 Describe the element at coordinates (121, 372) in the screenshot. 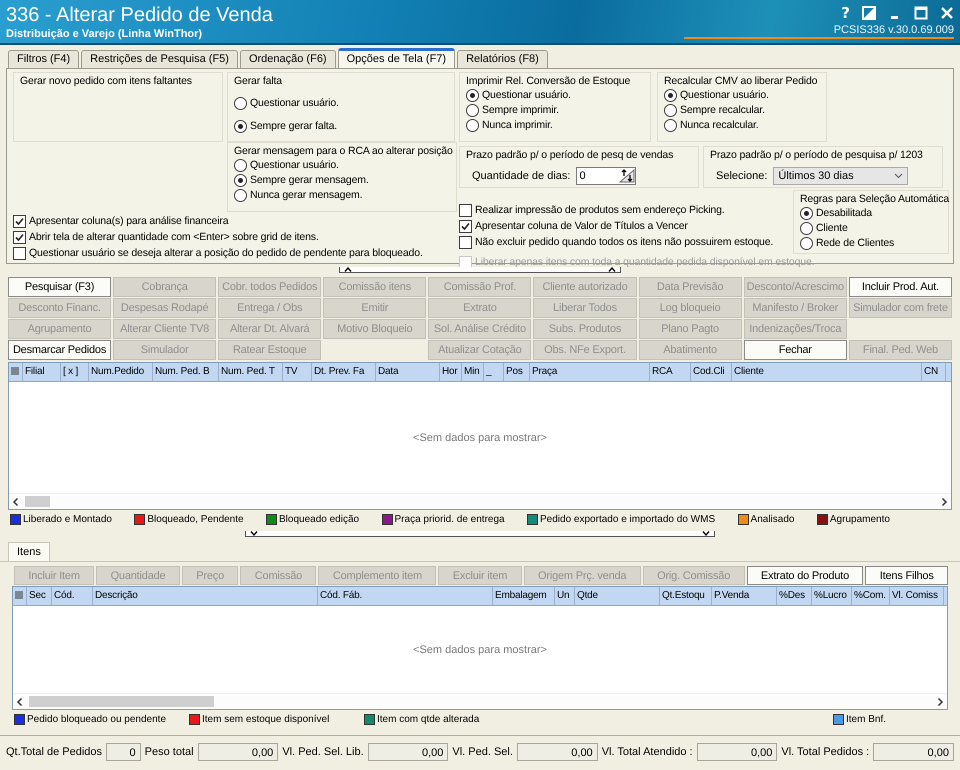

I see `column-header: Num.Pedido` at that location.